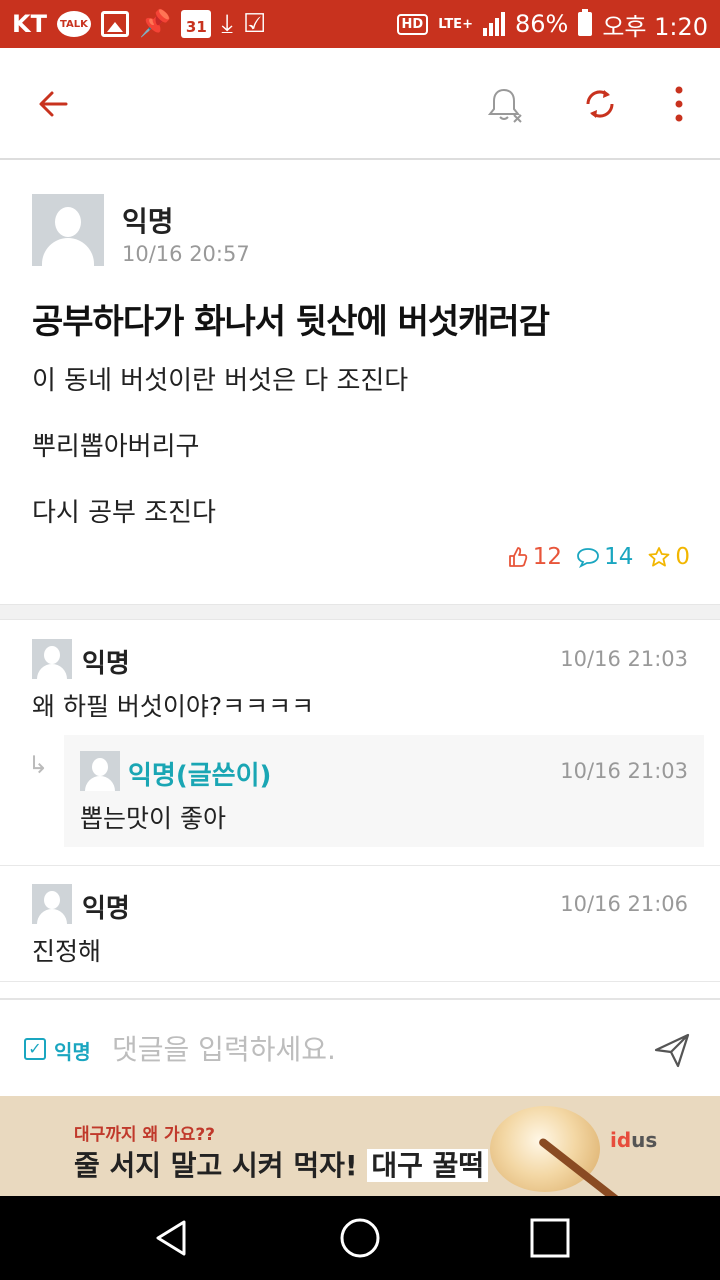 The width and height of the screenshot is (720, 1280). What do you see at coordinates (145, 1135) in the screenshot?
I see `ad-subtitle: 대구까지 왜 가요??` at bounding box center [145, 1135].